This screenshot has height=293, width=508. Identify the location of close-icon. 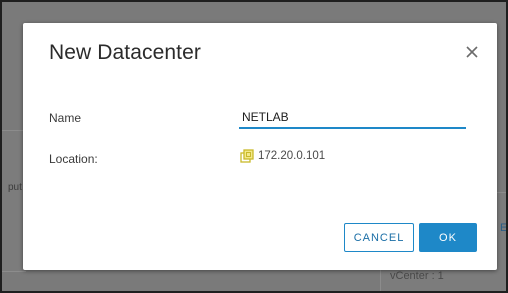
(472, 52).